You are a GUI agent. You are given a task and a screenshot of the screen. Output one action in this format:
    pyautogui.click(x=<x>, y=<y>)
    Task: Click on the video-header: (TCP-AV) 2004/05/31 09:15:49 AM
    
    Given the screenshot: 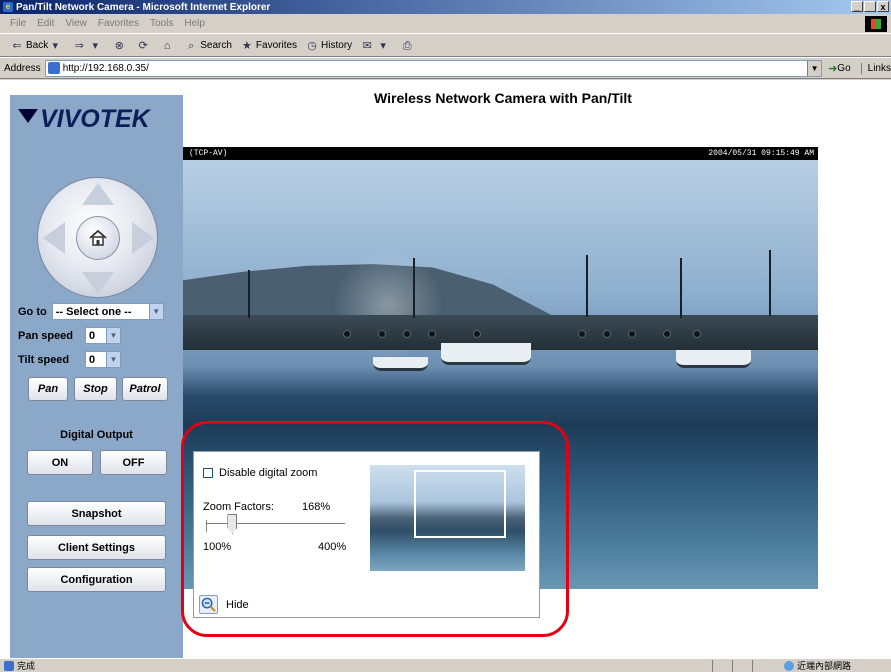 What is the action you would take?
    pyautogui.click(x=500, y=153)
    